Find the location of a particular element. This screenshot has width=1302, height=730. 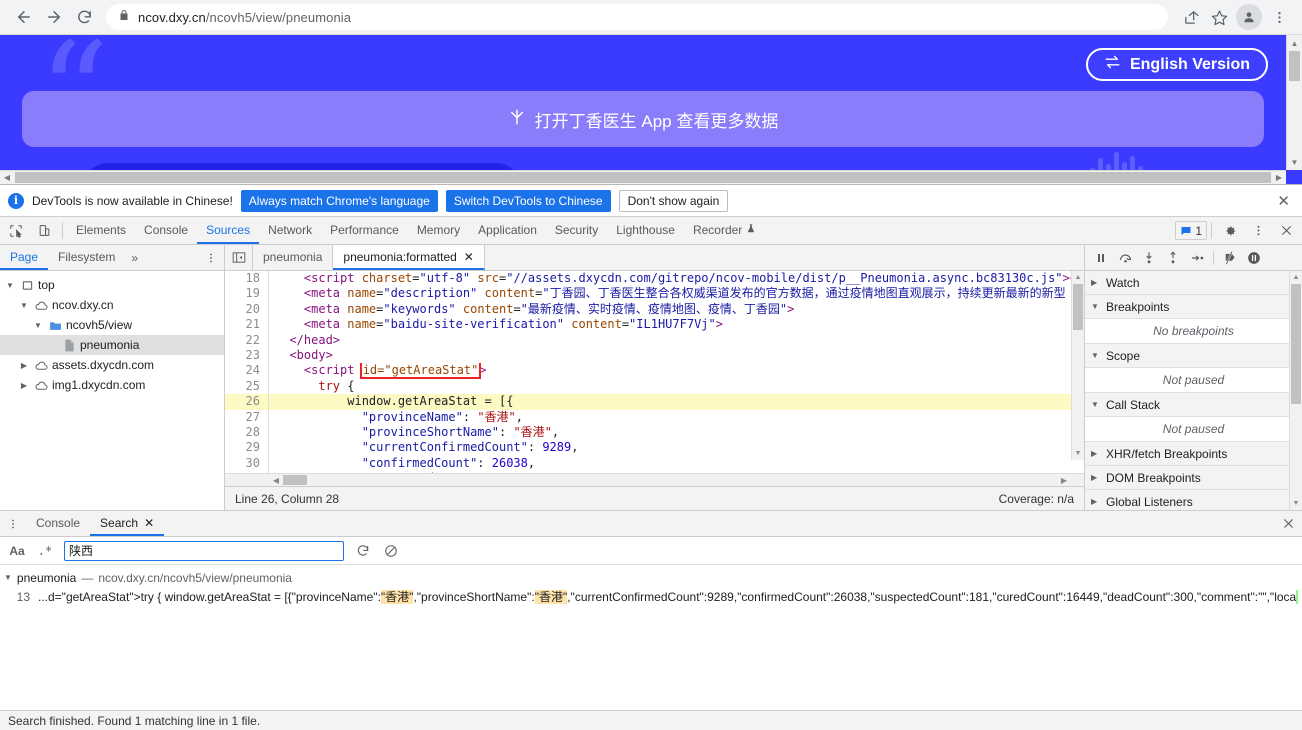

drawer-tab-search: Search ✕ is located at coordinates (127, 523).